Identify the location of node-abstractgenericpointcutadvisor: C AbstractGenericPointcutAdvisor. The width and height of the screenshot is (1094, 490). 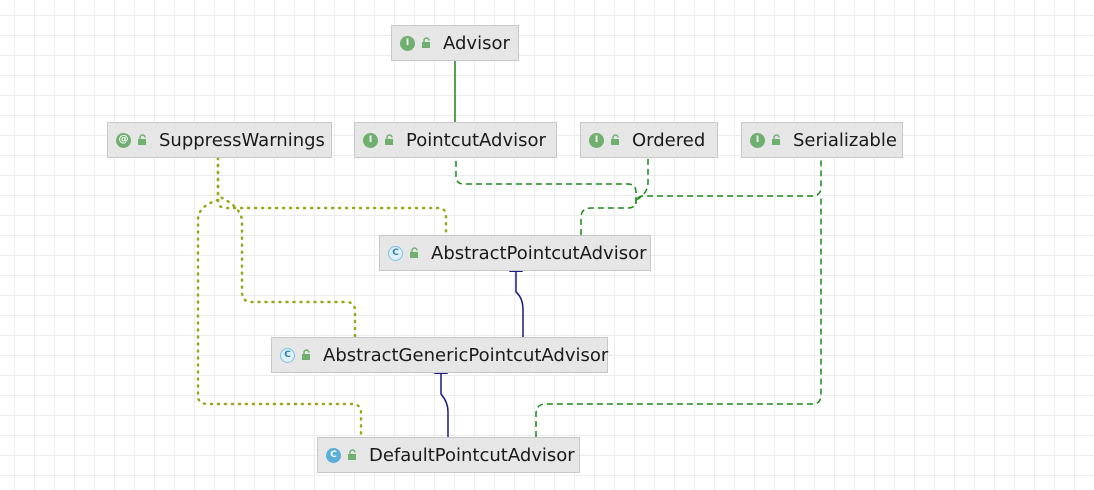
(439, 355).